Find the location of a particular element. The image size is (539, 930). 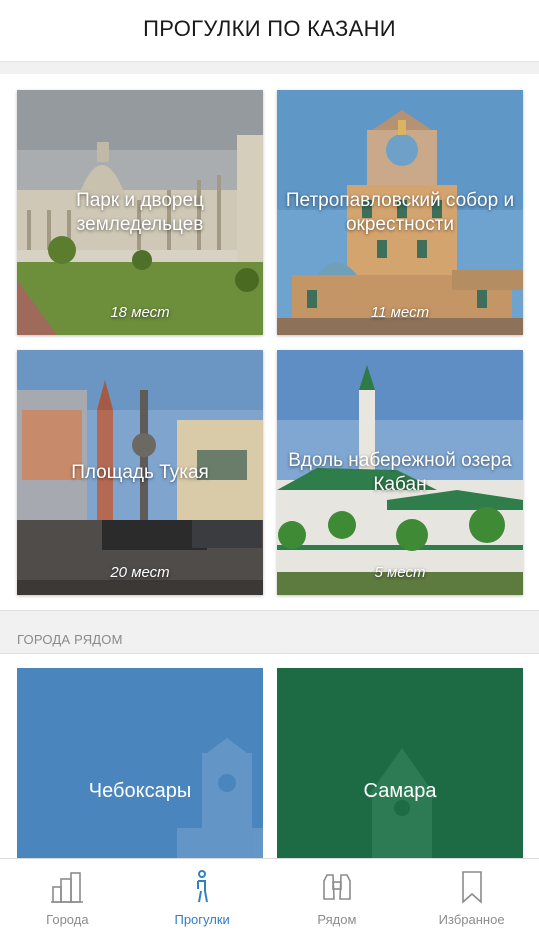

walking-person-icon is located at coordinates (202, 887).